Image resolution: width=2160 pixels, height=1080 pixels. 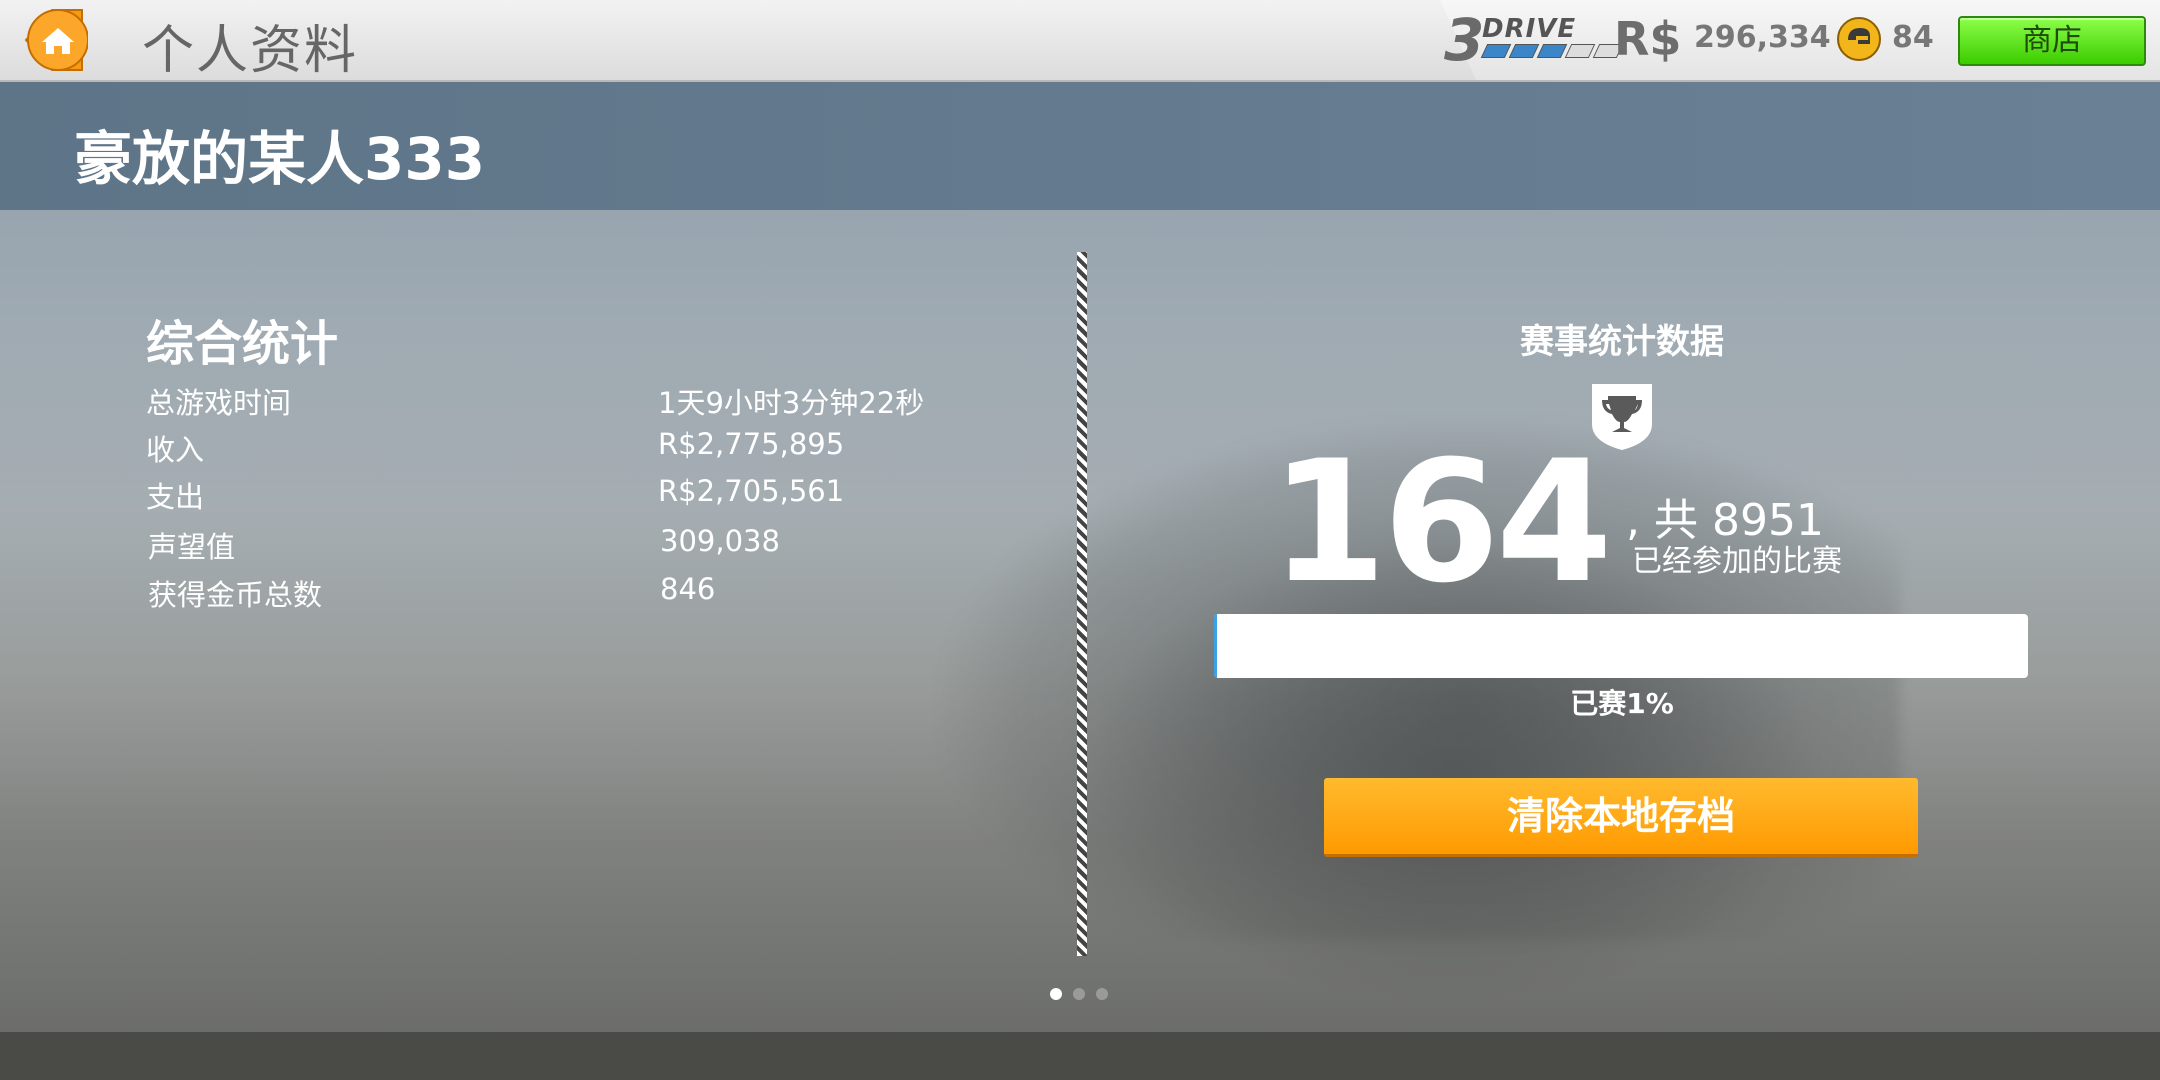 I want to click on currency-label: R$, so click(x=1648, y=39).